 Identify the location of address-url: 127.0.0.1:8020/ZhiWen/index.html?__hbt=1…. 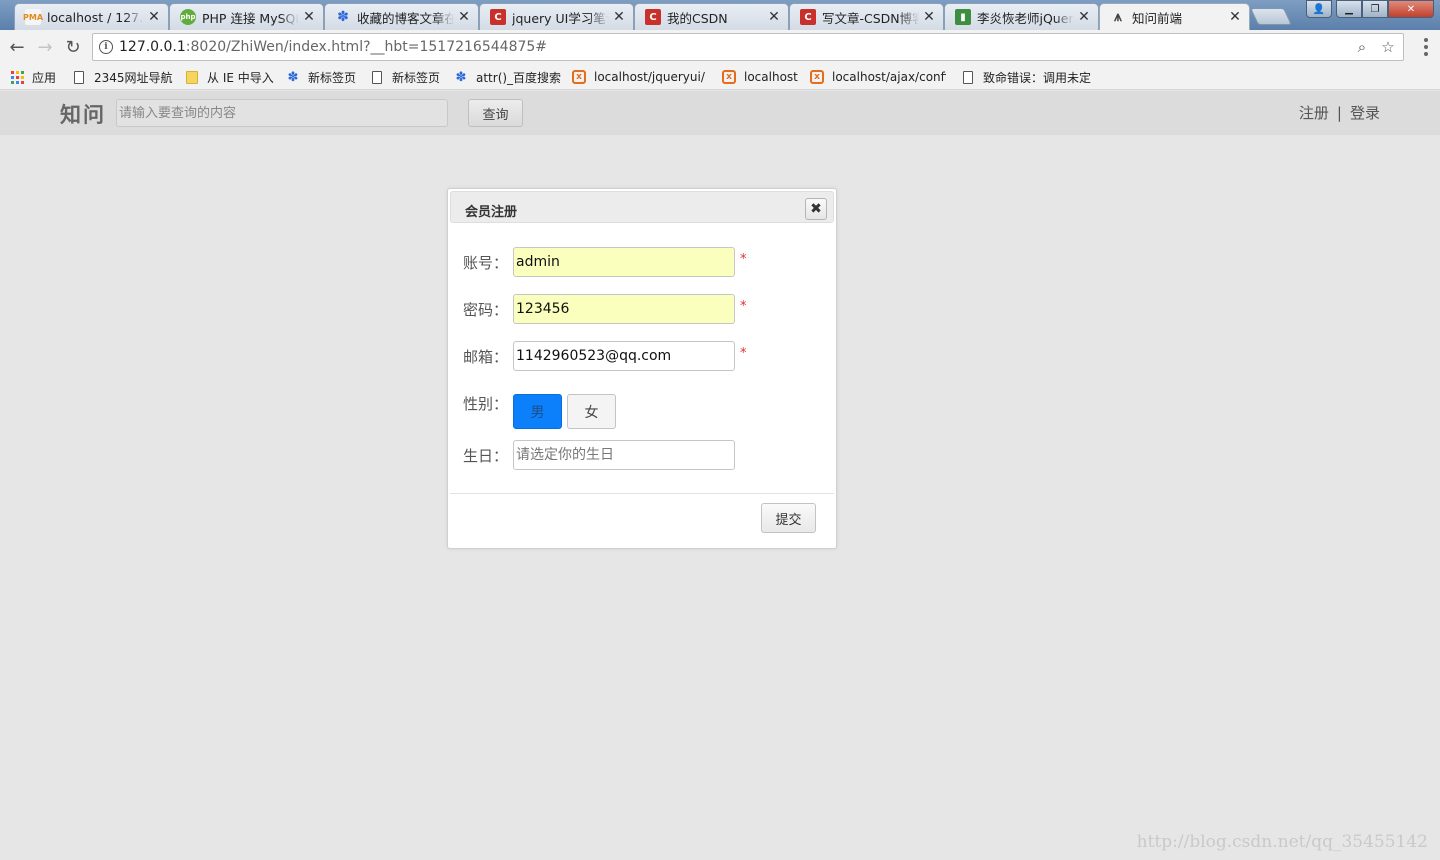
(333, 47).